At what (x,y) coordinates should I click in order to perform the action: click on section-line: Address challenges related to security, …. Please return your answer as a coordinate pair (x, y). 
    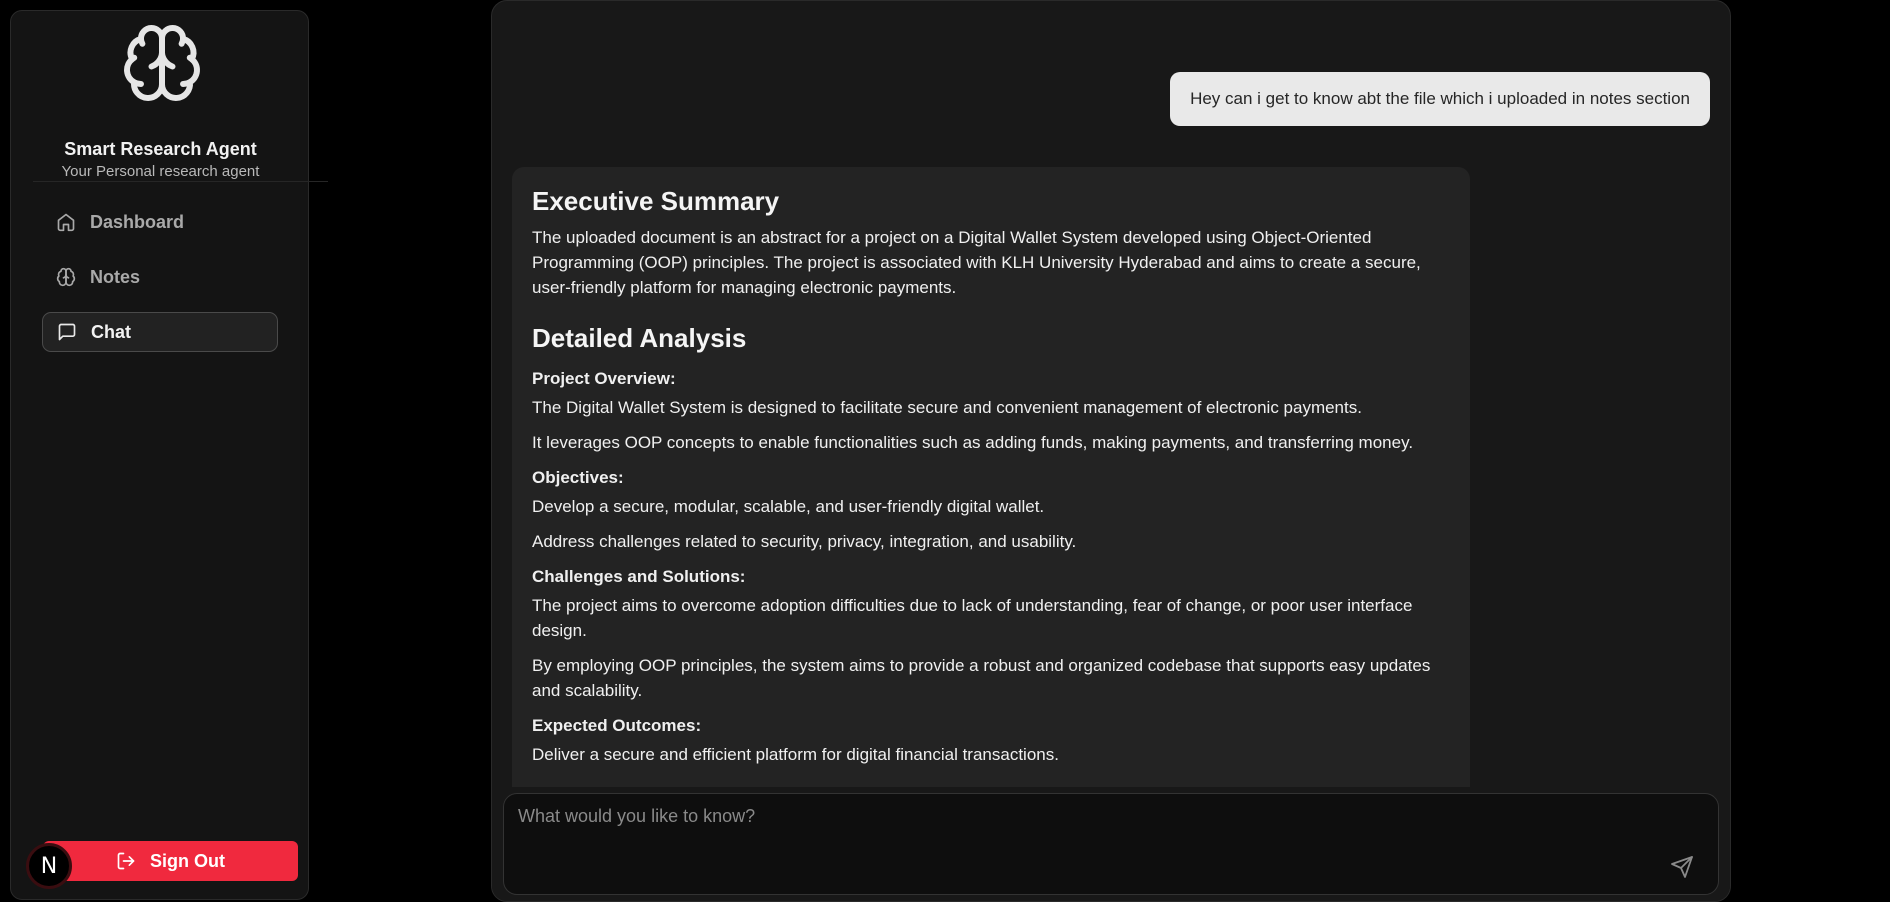
    Looking at the image, I should click on (804, 541).